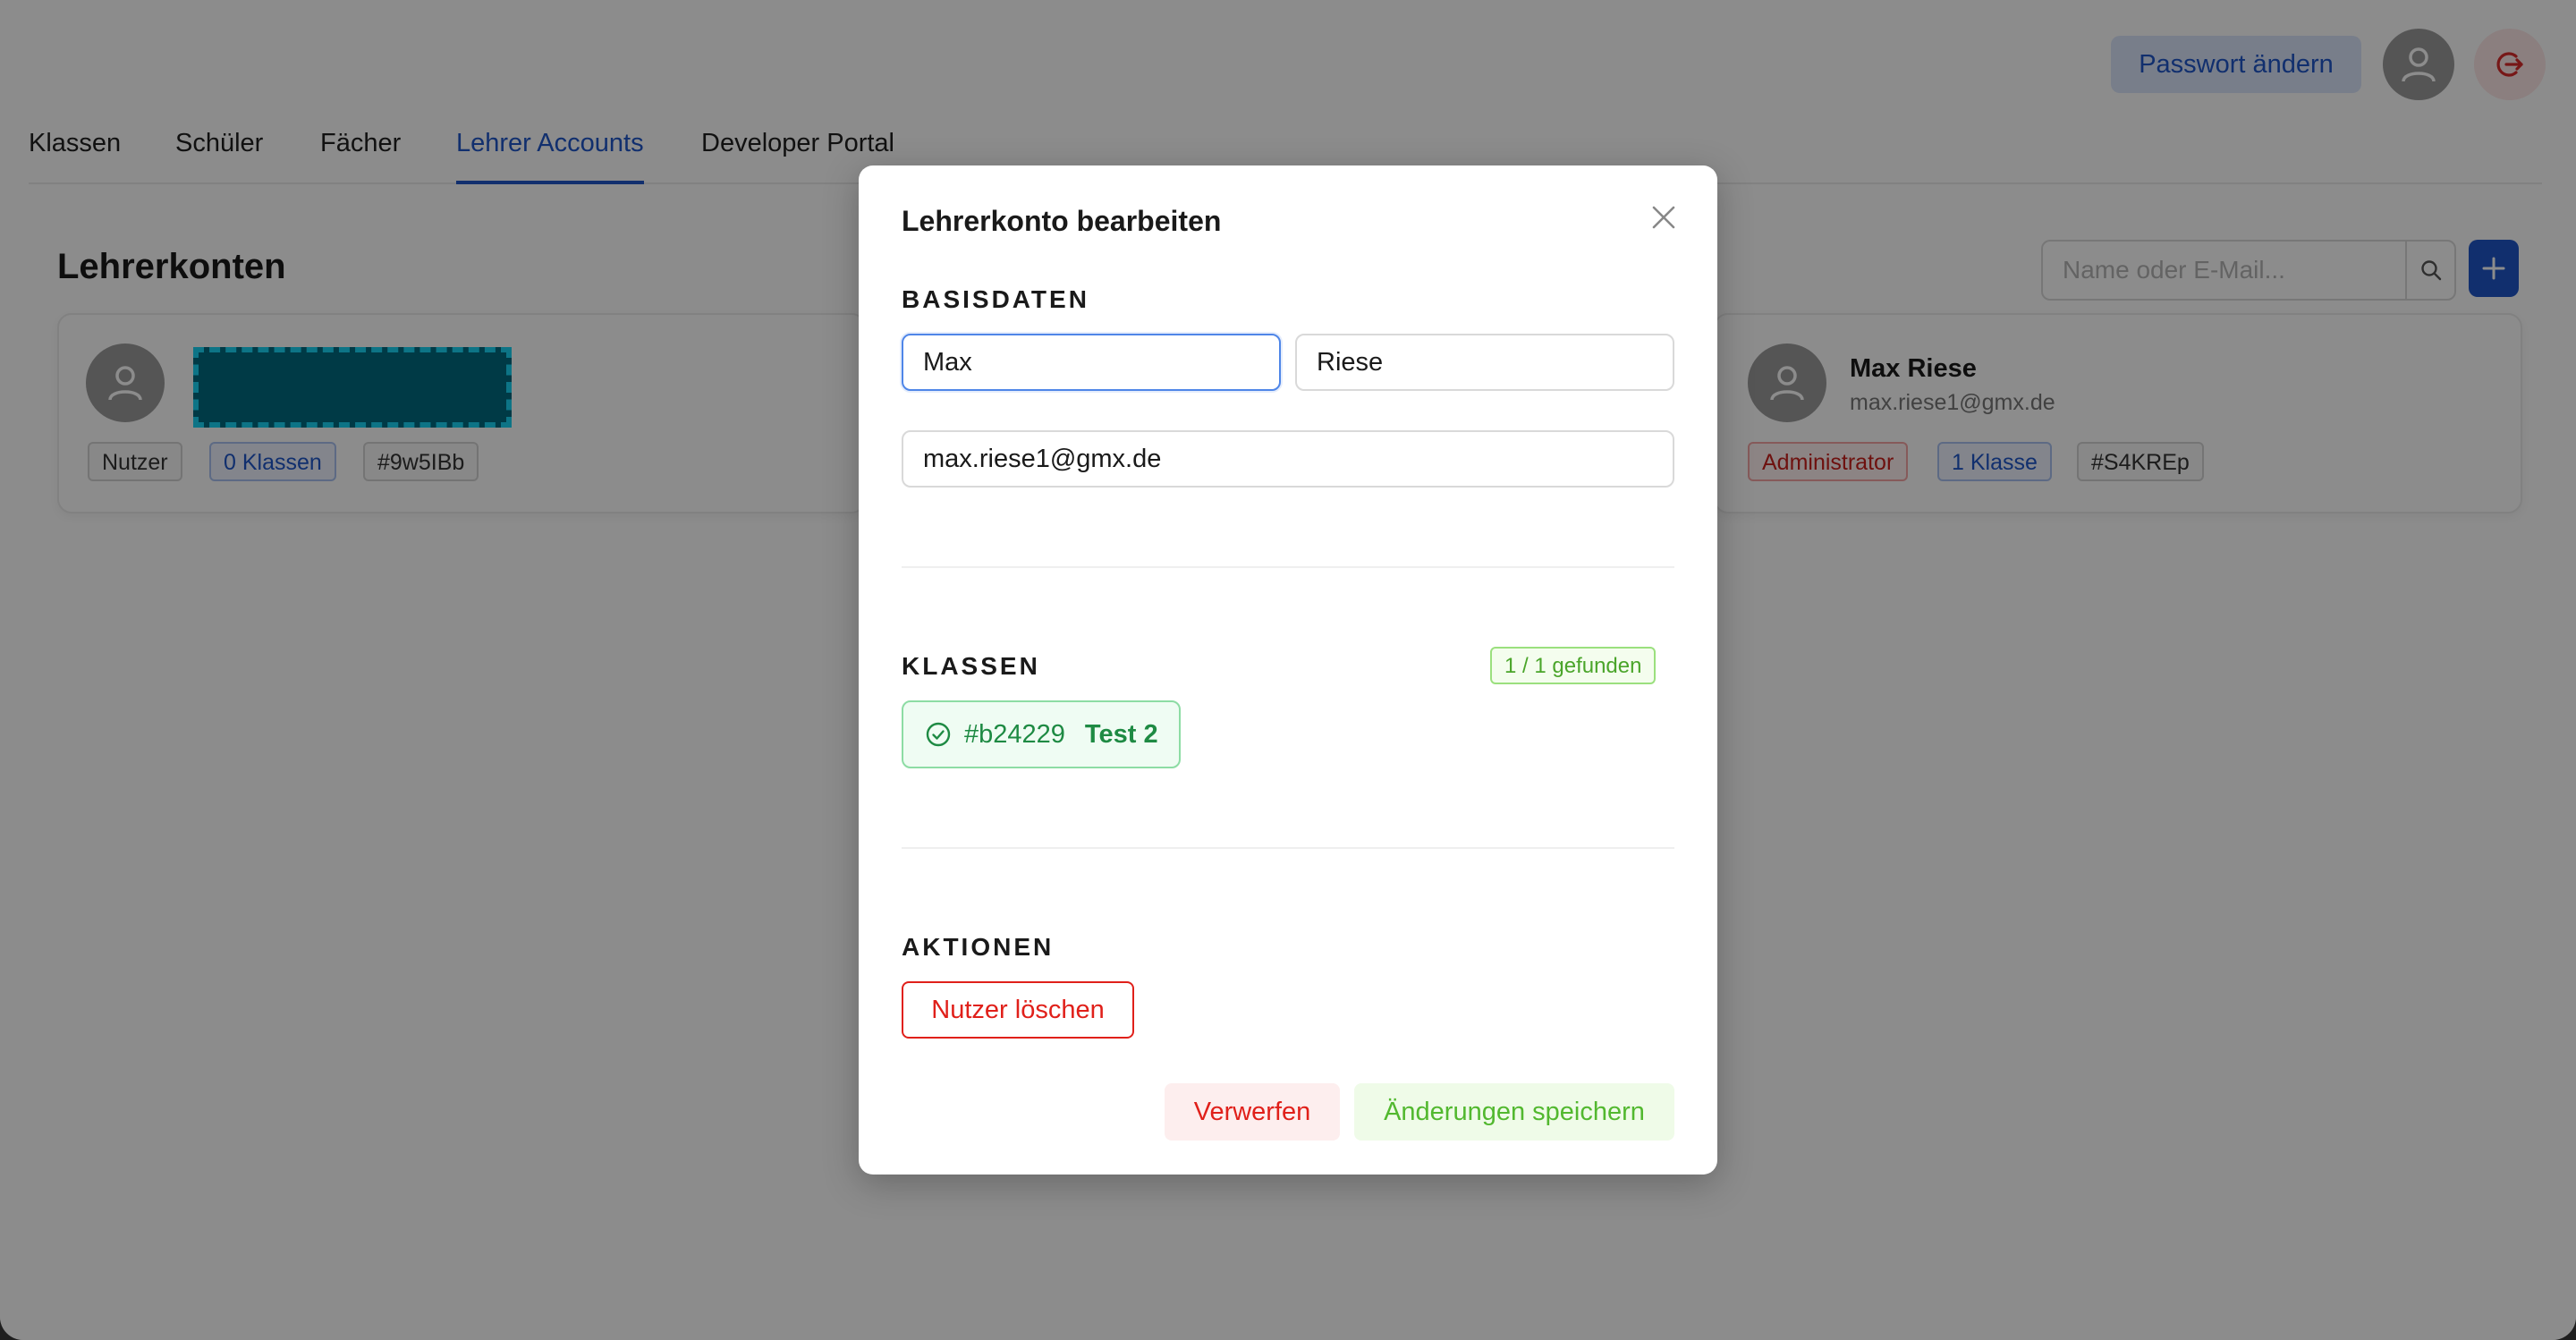 The image size is (2576, 1340). What do you see at coordinates (1121, 734) in the screenshot?
I see `class-name: Test 2` at bounding box center [1121, 734].